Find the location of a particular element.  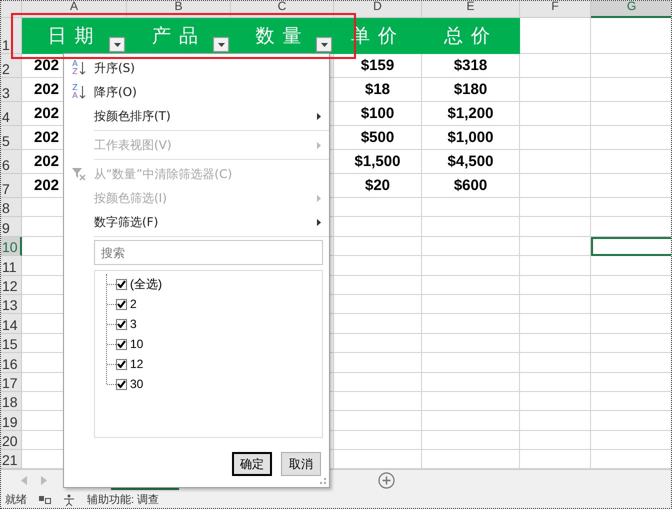

row-header: 15 is located at coordinates (11, 344).